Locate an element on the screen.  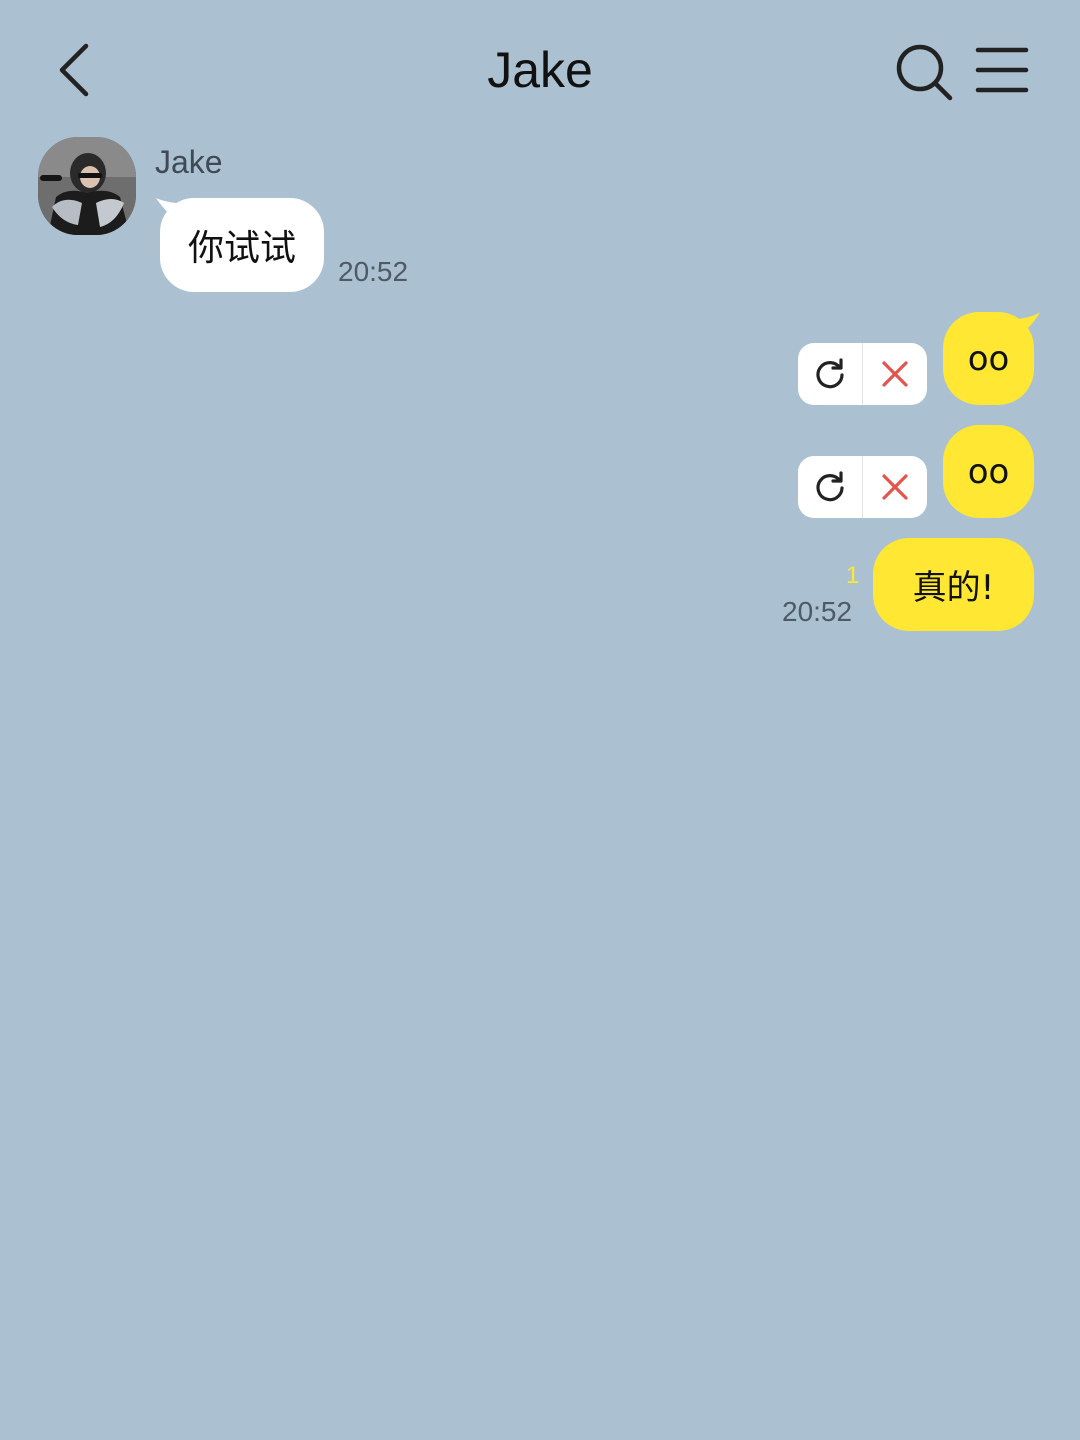
chat-header: Jake is located at coordinates (540, 70).